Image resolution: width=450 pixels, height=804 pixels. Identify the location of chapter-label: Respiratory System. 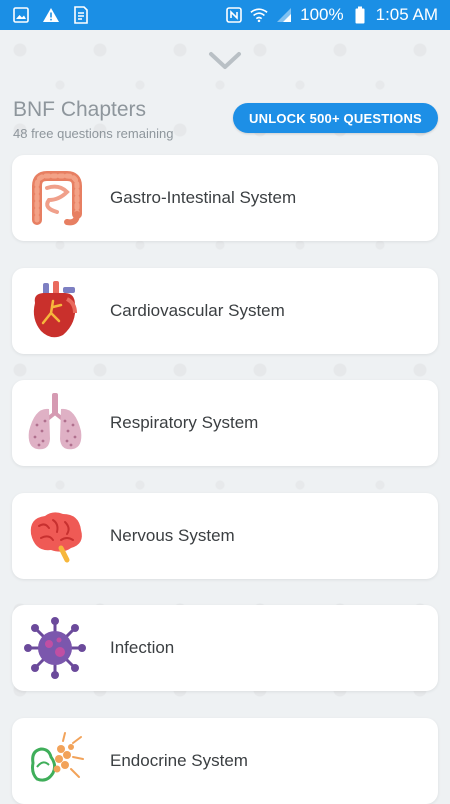
(184, 422).